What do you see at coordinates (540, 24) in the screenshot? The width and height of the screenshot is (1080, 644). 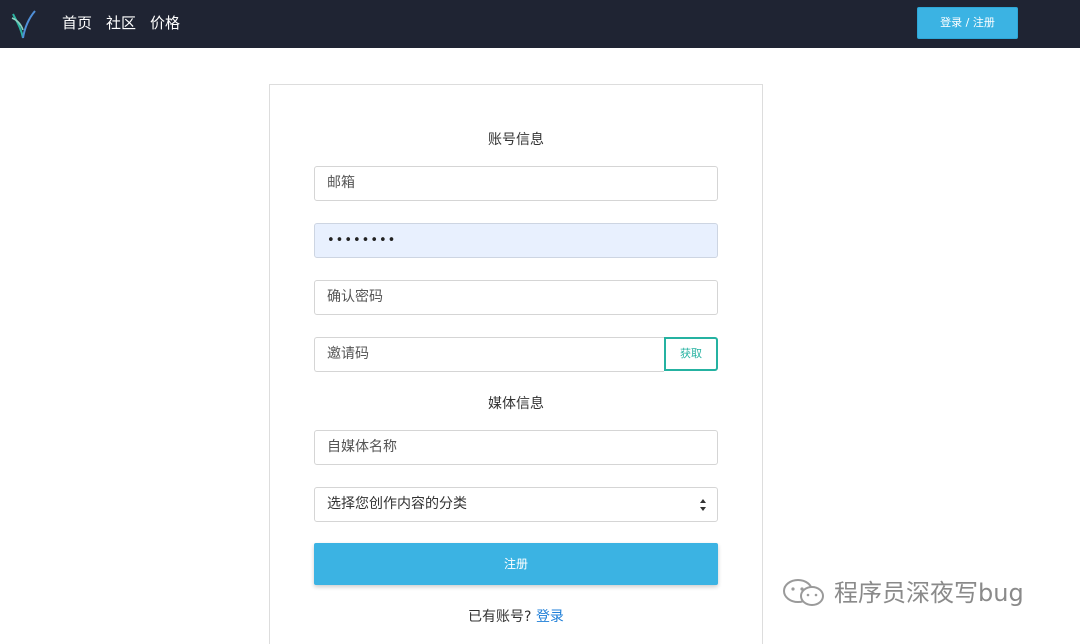 I see `top-navbar: 首页 社区 价格 登录 / 注册` at bounding box center [540, 24].